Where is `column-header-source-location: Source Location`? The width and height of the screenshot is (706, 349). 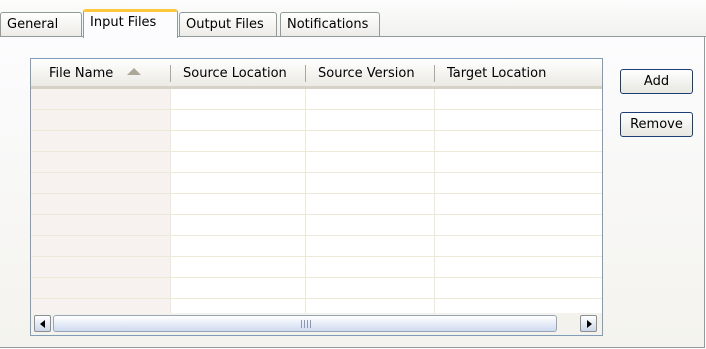 column-header-source-location: Source Location is located at coordinates (238, 72).